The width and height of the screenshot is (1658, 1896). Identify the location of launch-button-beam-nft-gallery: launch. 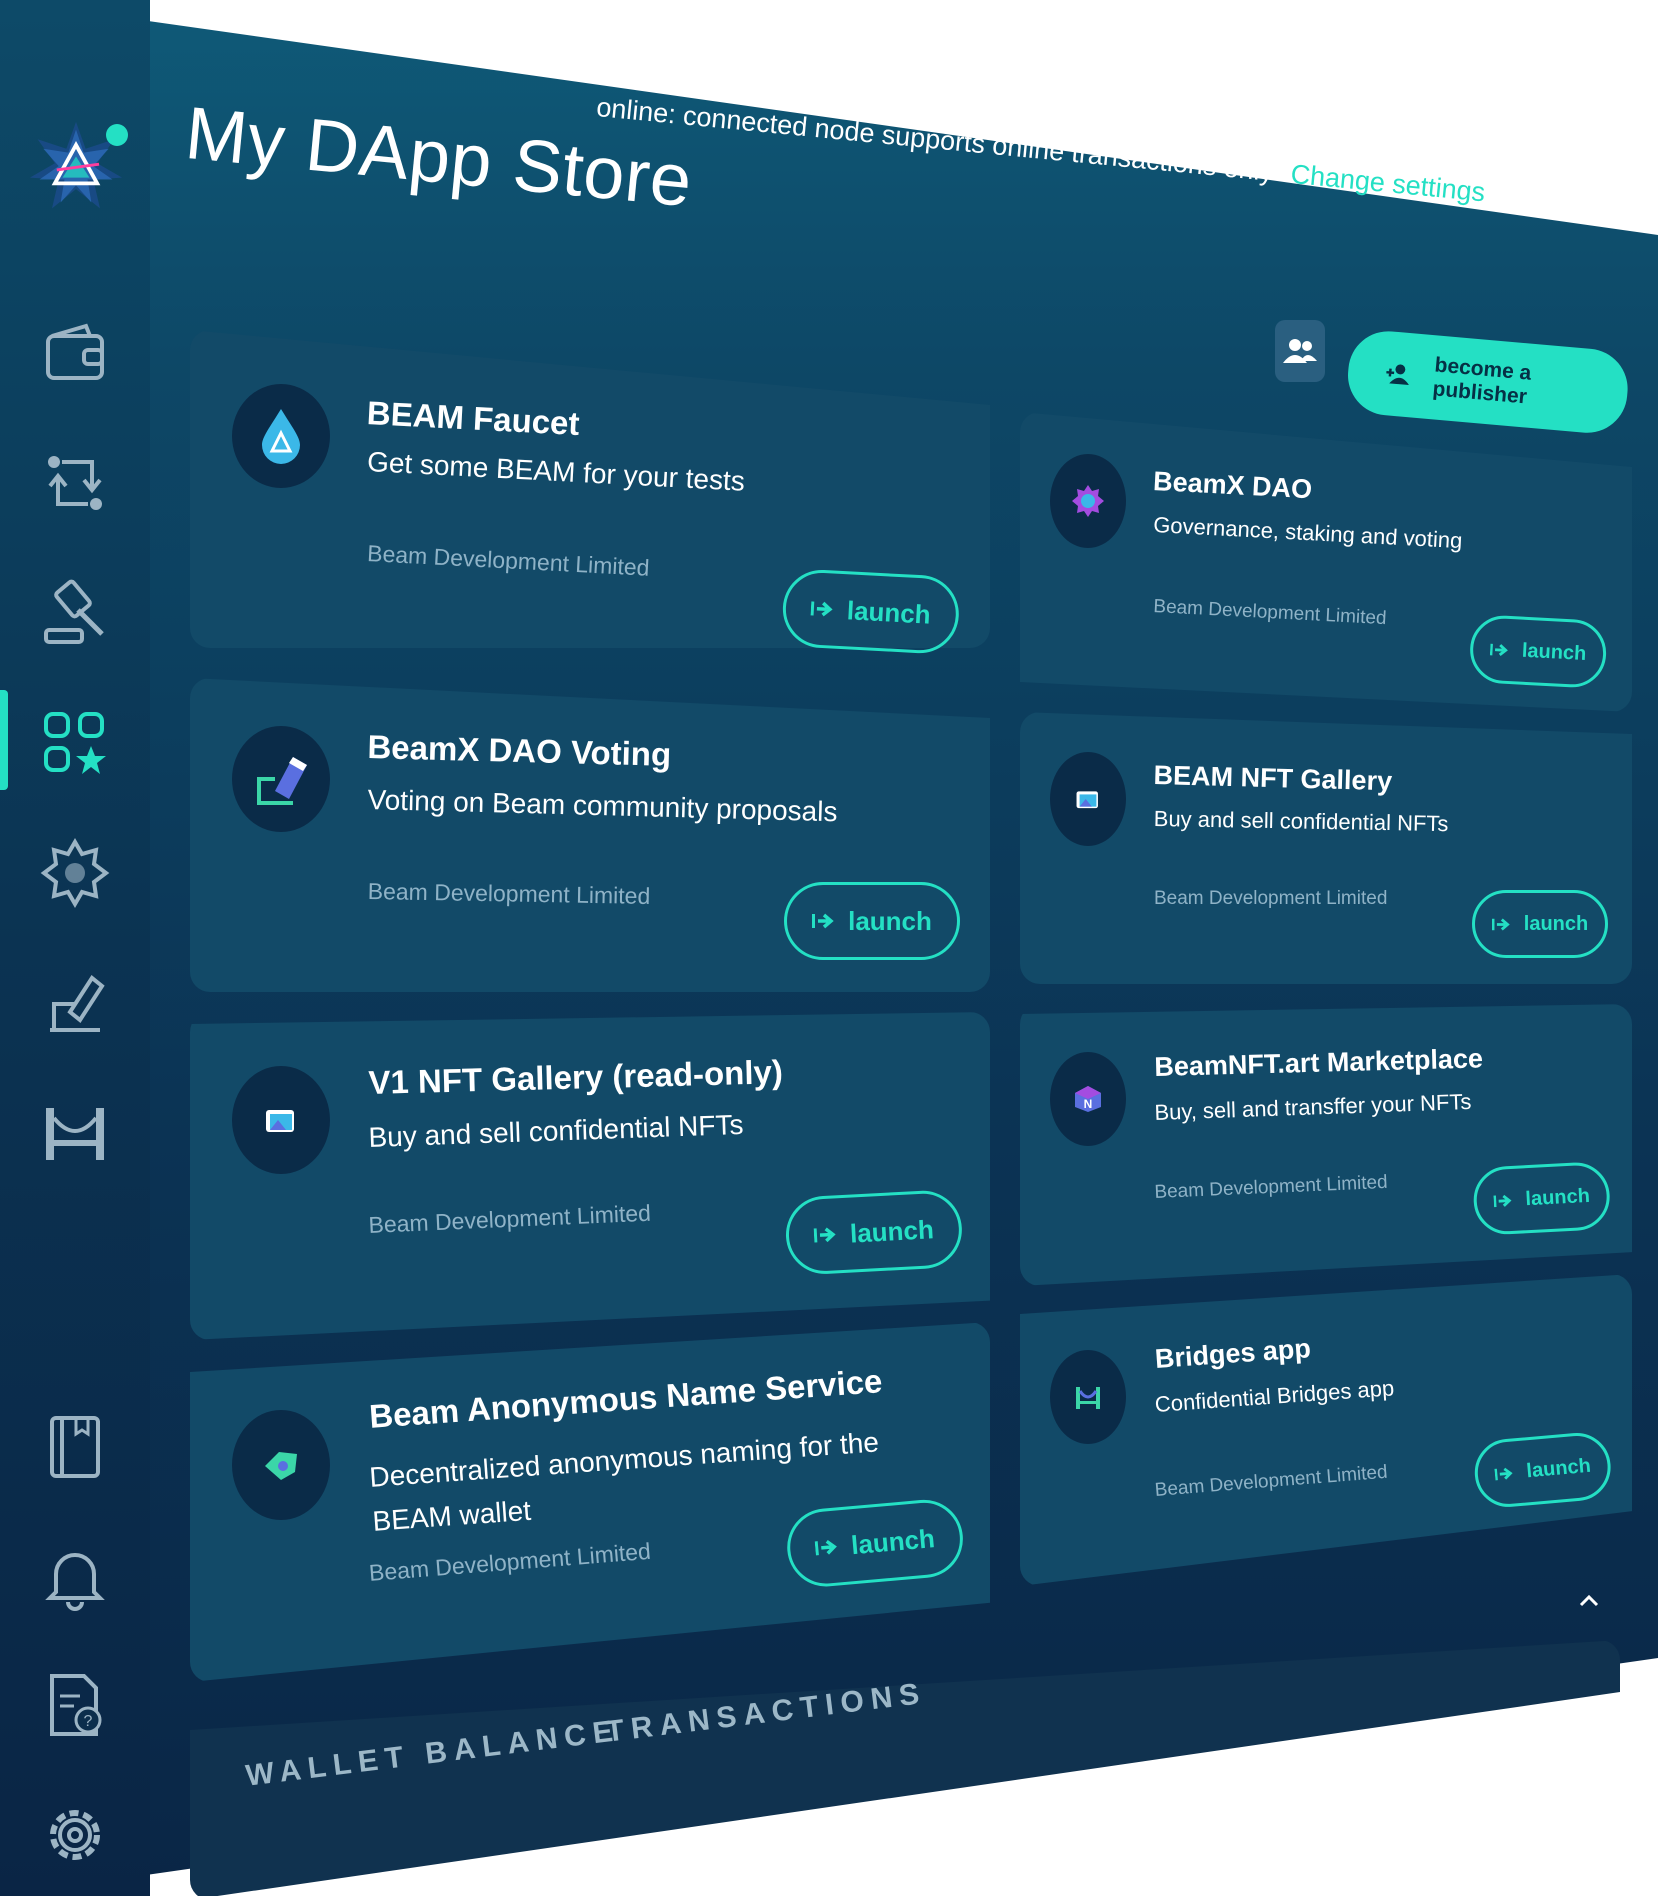
(1540, 924).